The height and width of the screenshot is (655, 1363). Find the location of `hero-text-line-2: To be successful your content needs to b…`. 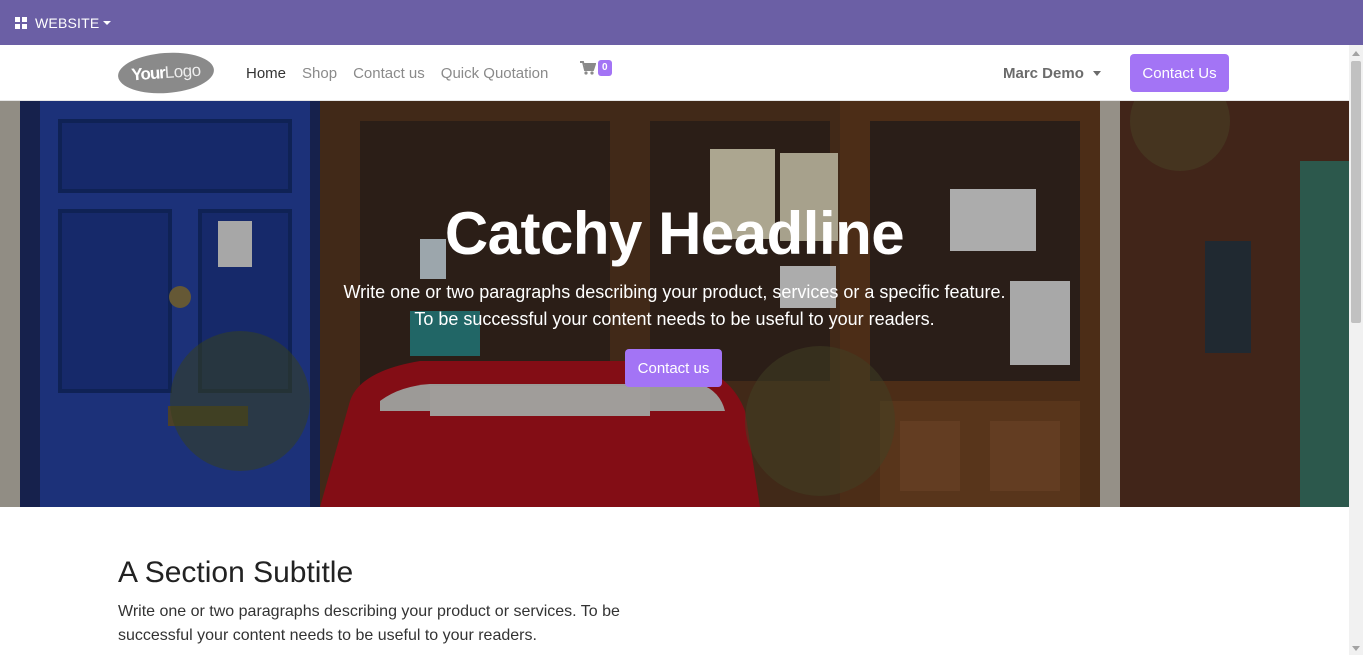

hero-text-line-2: To be successful your content needs to b… is located at coordinates (674, 319).